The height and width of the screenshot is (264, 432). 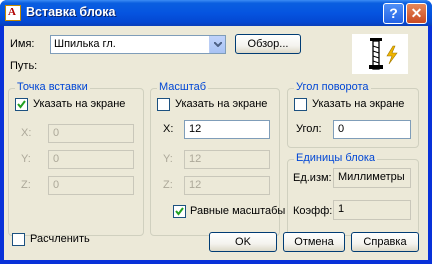 I want to click on uniform-scale-label: Равные масштабы, so click(x=238, y=211).